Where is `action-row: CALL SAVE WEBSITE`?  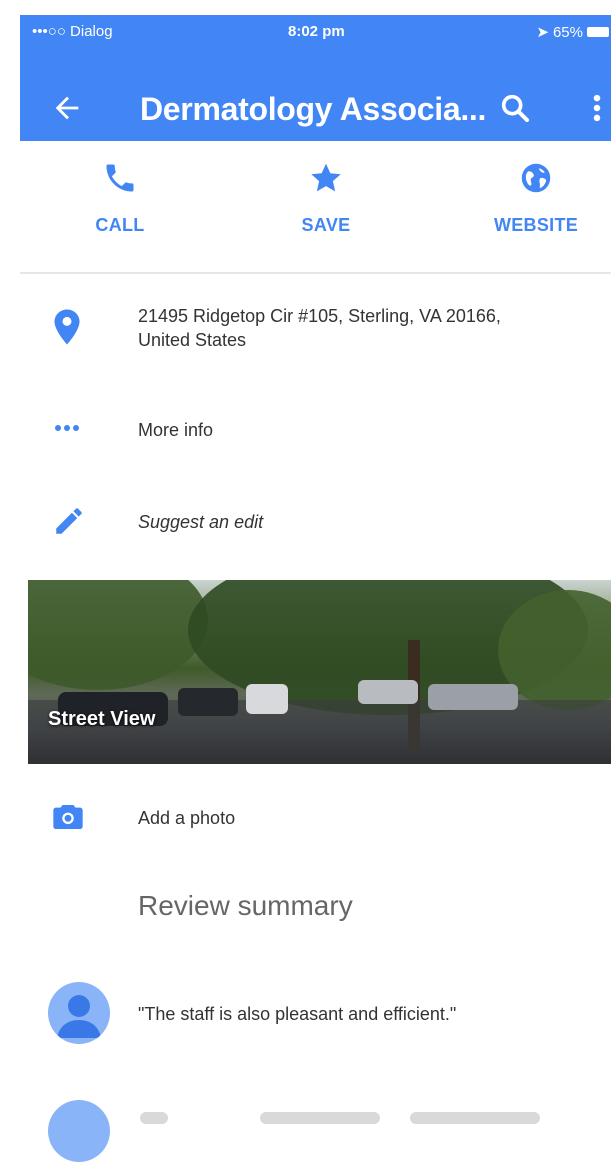 action-row: CALL SAVE WEBSITE is located at coordinates (315, 215).